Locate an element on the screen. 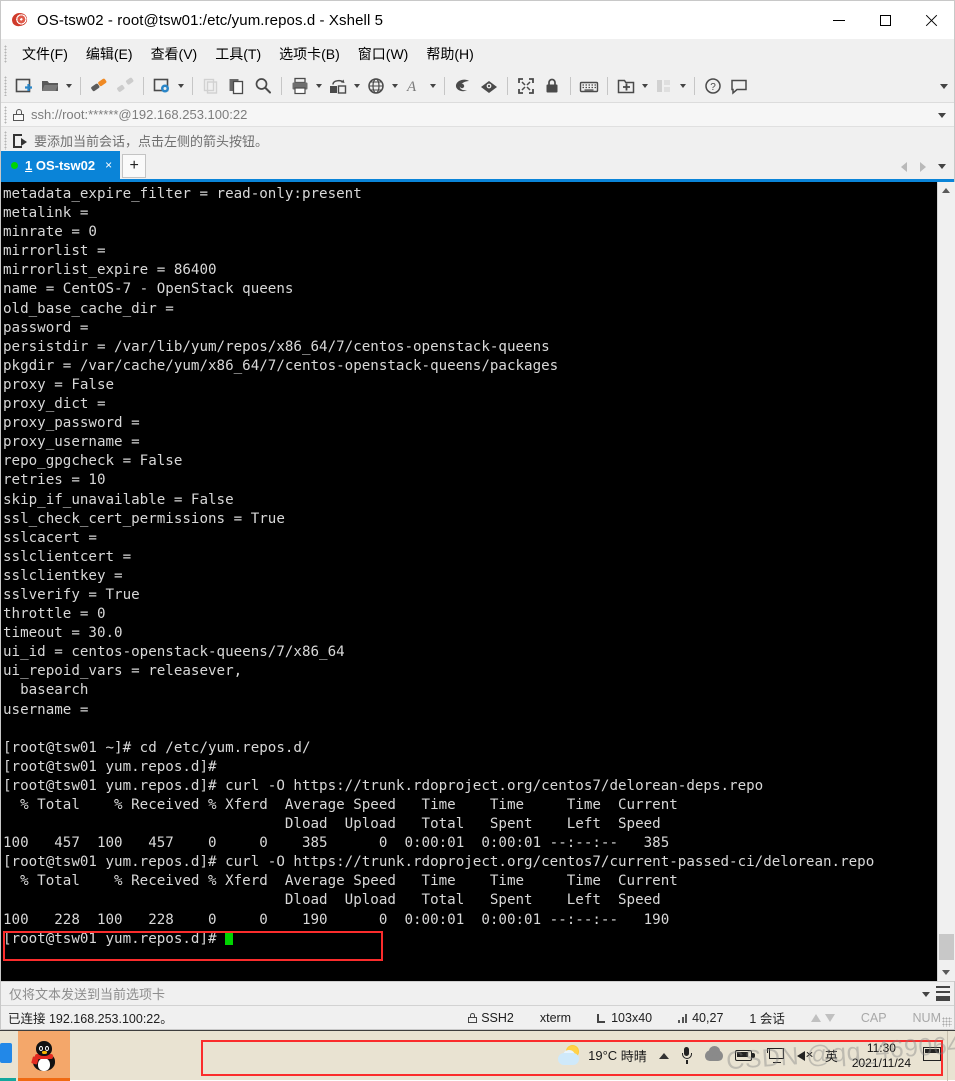 Image resolution: width=955 pixels, height=1081 pixels. send-input: 仅将文本发送到当前选项卡 is located at coordinates (87, 993).